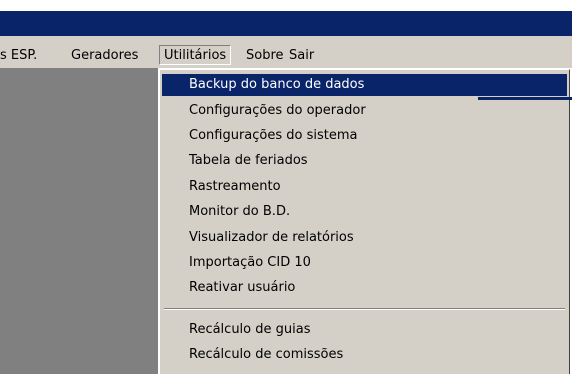  I want to click on menu-sair: Sair, so click(301, 56).